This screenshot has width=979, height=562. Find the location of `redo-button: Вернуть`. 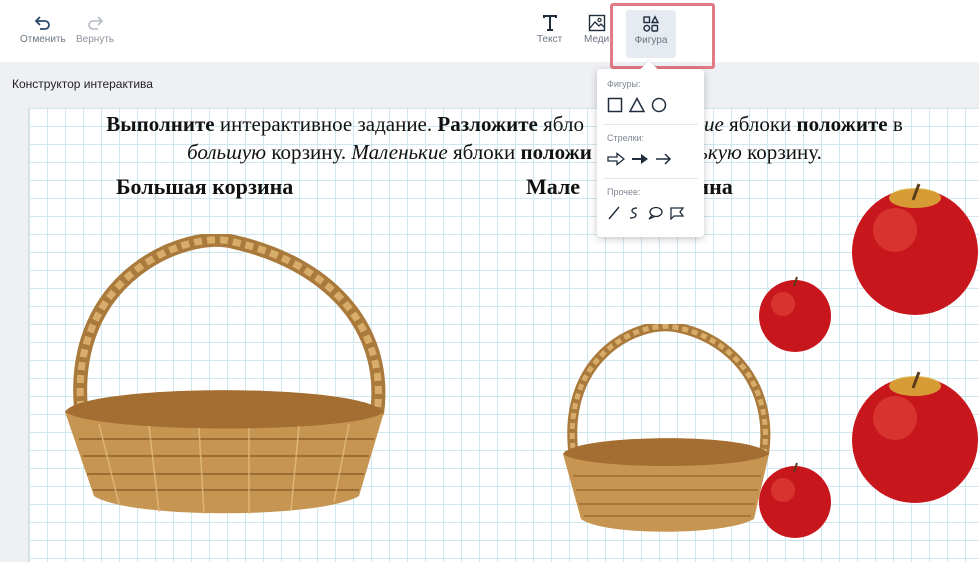

redo-button: Вернуть is located at coordinates (95, 28).